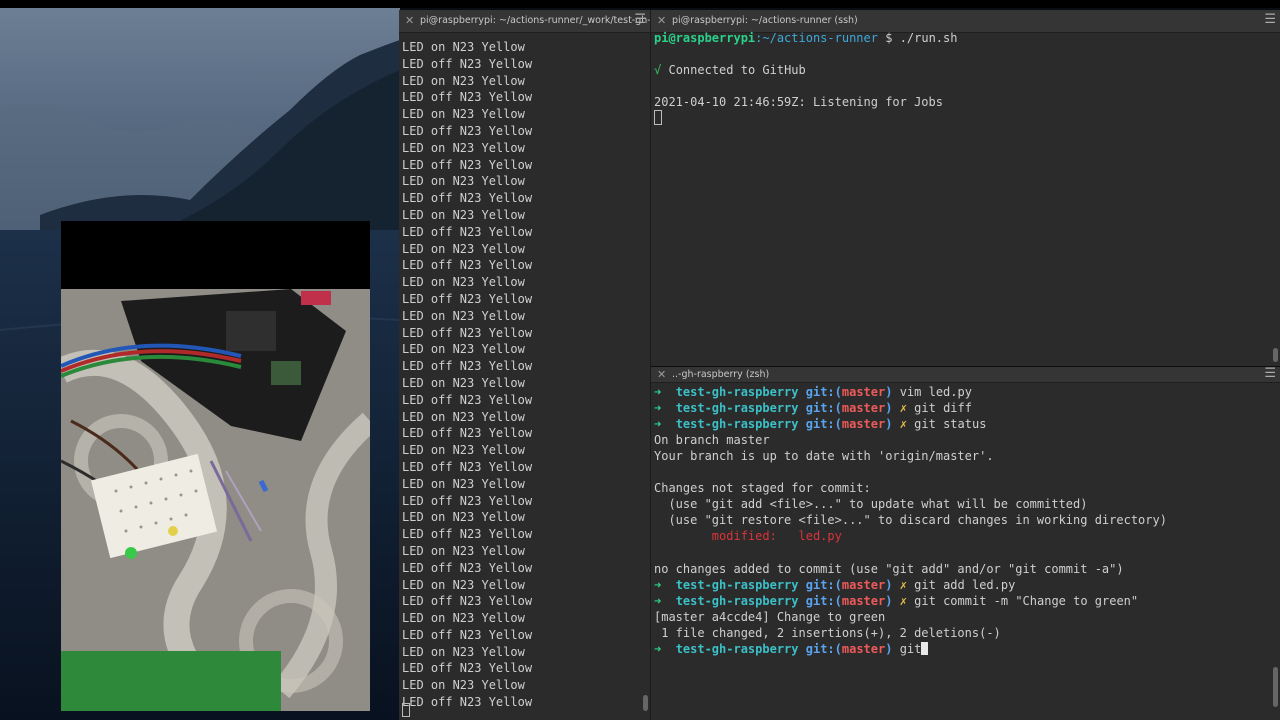  I want to click on tab-title: pi@raspberrypi: ~/actions-runner (ssh), so click(765, 20).